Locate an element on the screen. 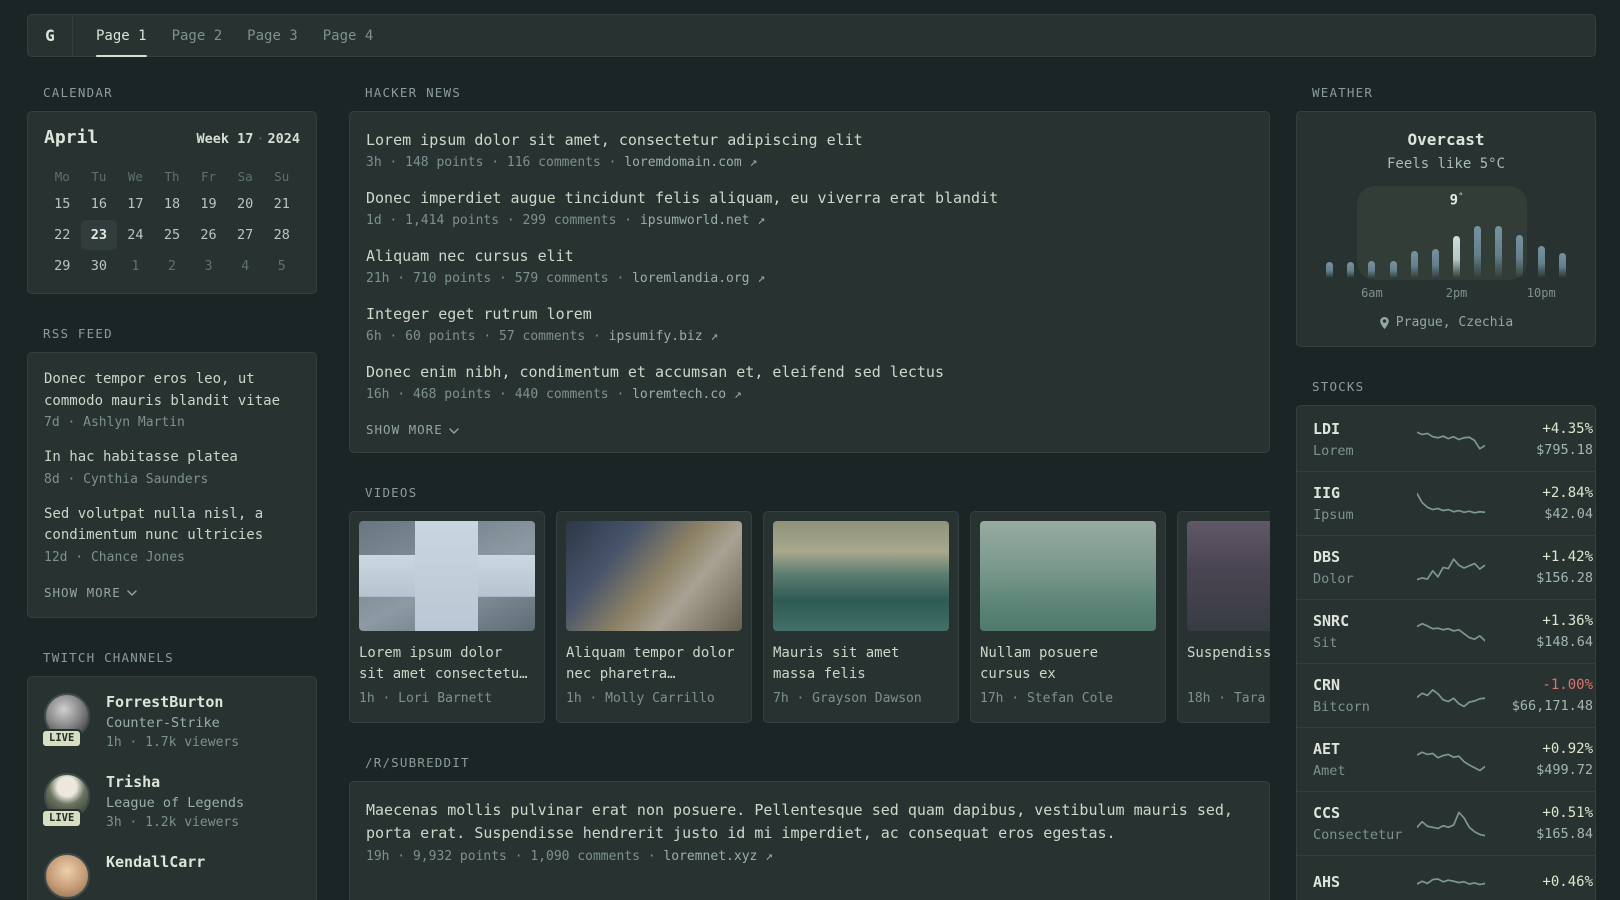 Image resolution: width=1620 pixels, height=900 pixels. stock-row: LDI Lorem +4.35% $795.18 is located at coordinates (1446, 439).